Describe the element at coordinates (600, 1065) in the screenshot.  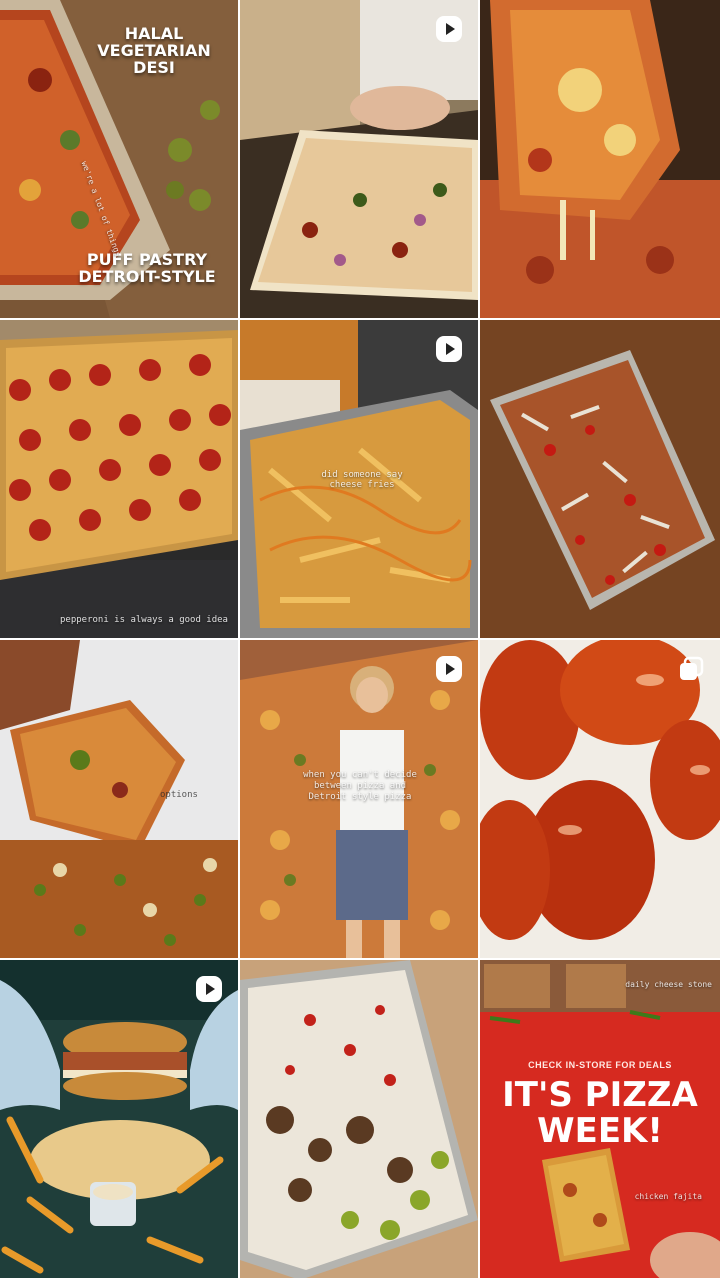
I see `promo-subheading: CHECK IN-STORE FOR DEALS` at that location.